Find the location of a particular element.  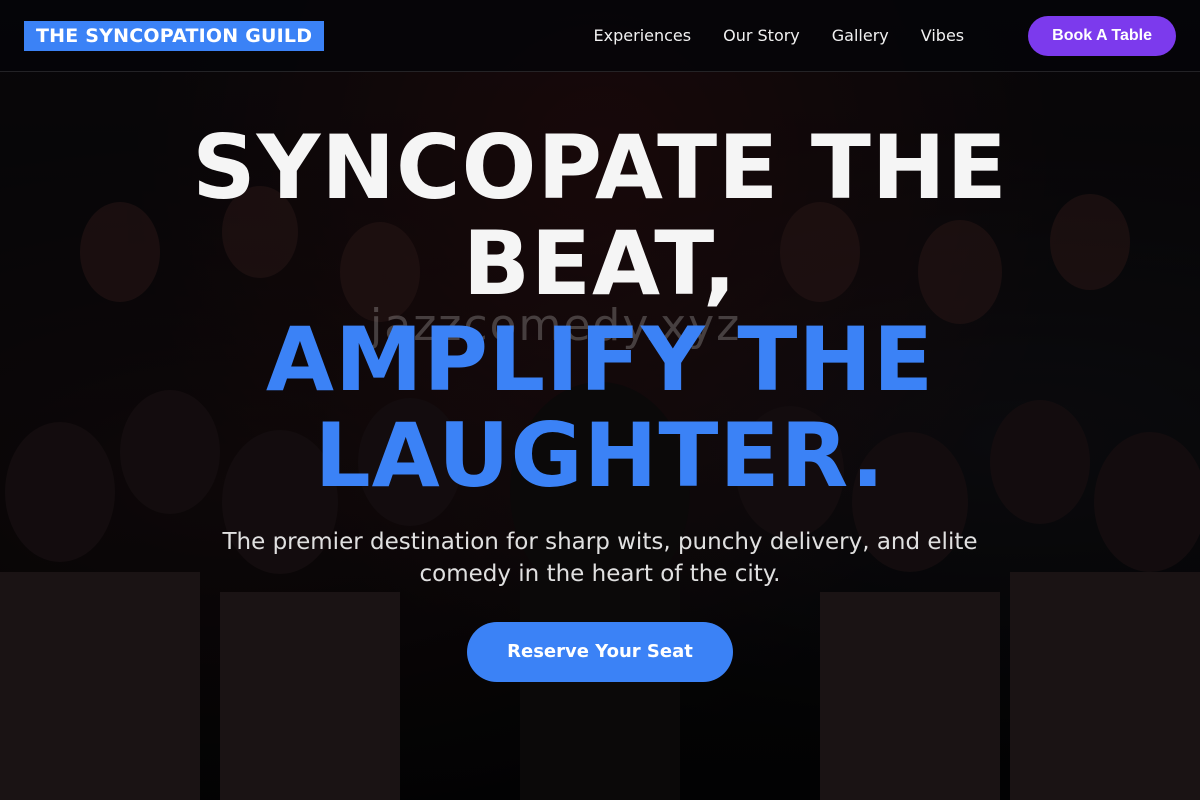

nav-link-vibes: Vibes is located at coordinates (942, 35).